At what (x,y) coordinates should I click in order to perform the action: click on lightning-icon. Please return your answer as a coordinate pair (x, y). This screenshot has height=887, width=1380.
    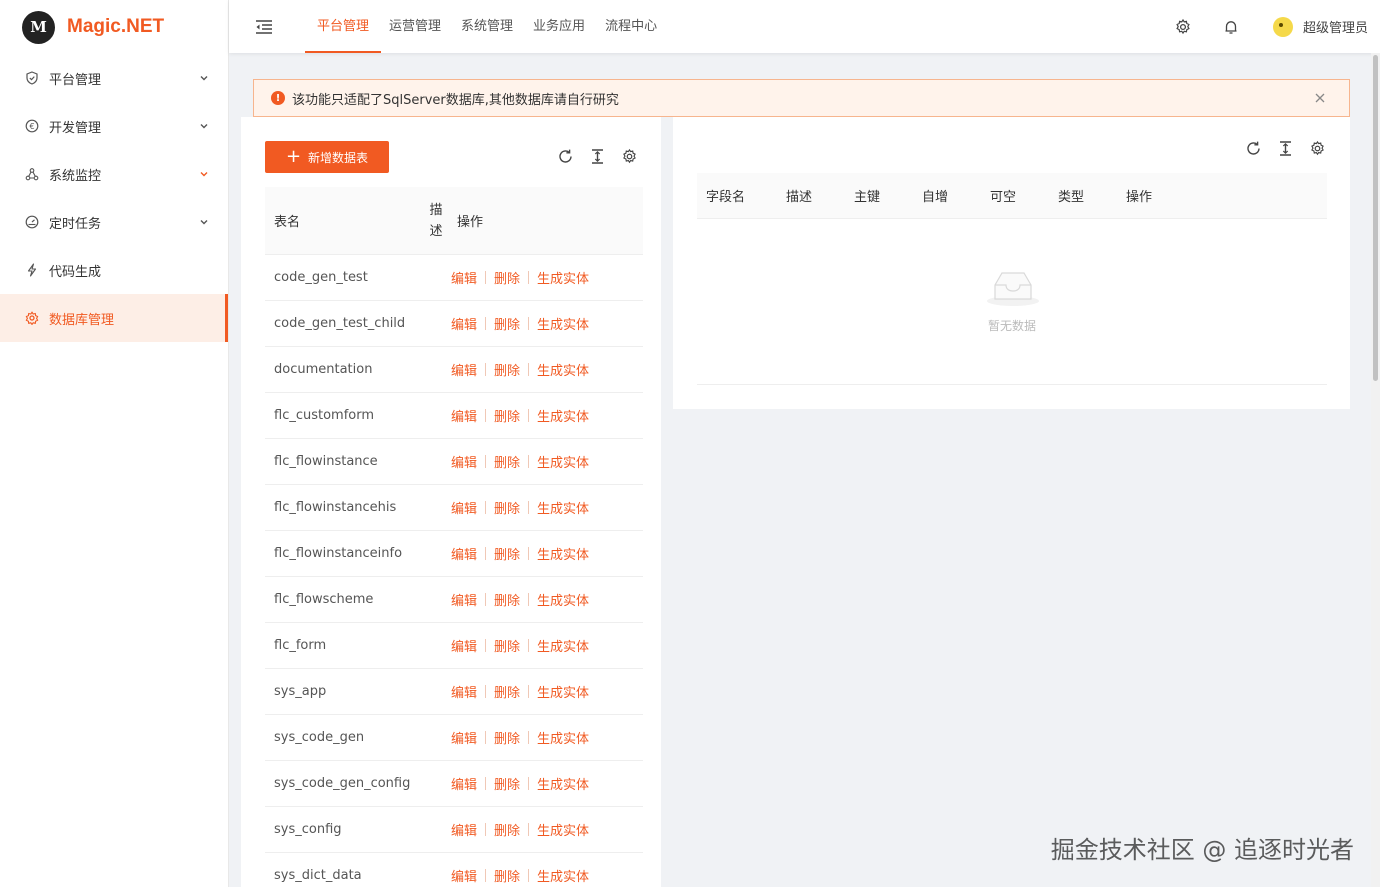
    Looking at the image, I should click on (32, 270).